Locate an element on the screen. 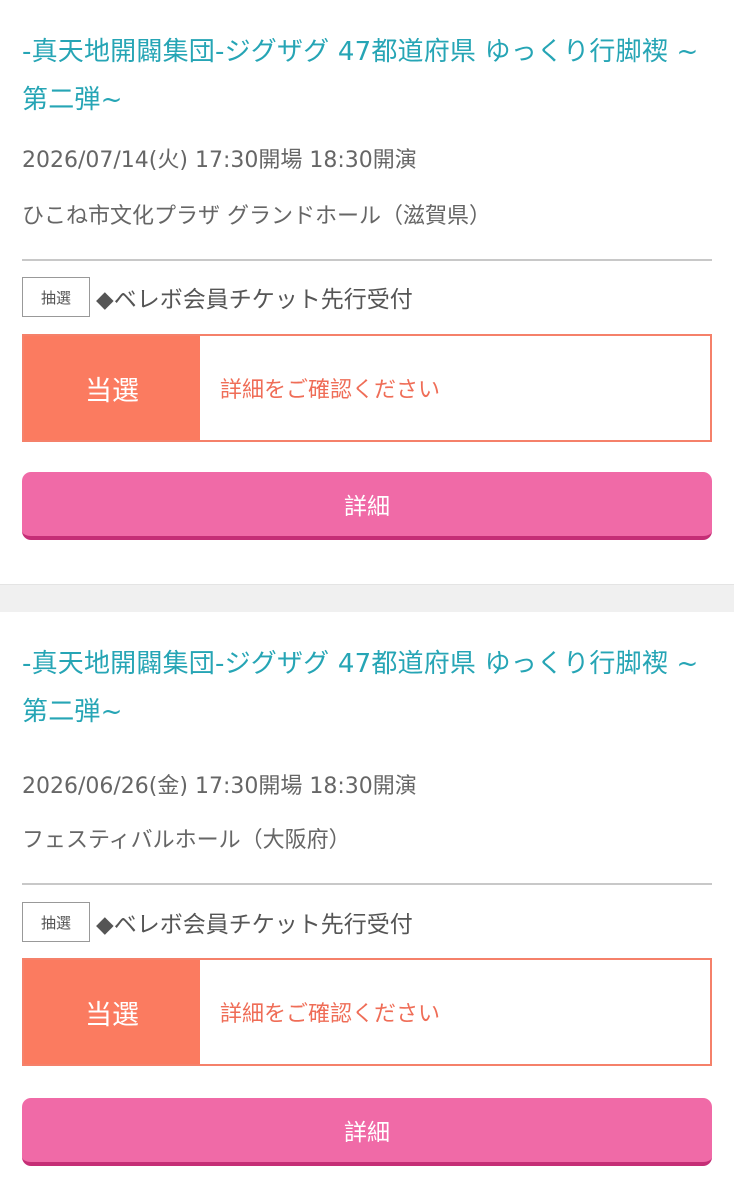 This screenshot has width=734, height=1200. event-venue: ひこね市文化プラザ グランドホール（滋賀県） is located at coordinates (256, 216).